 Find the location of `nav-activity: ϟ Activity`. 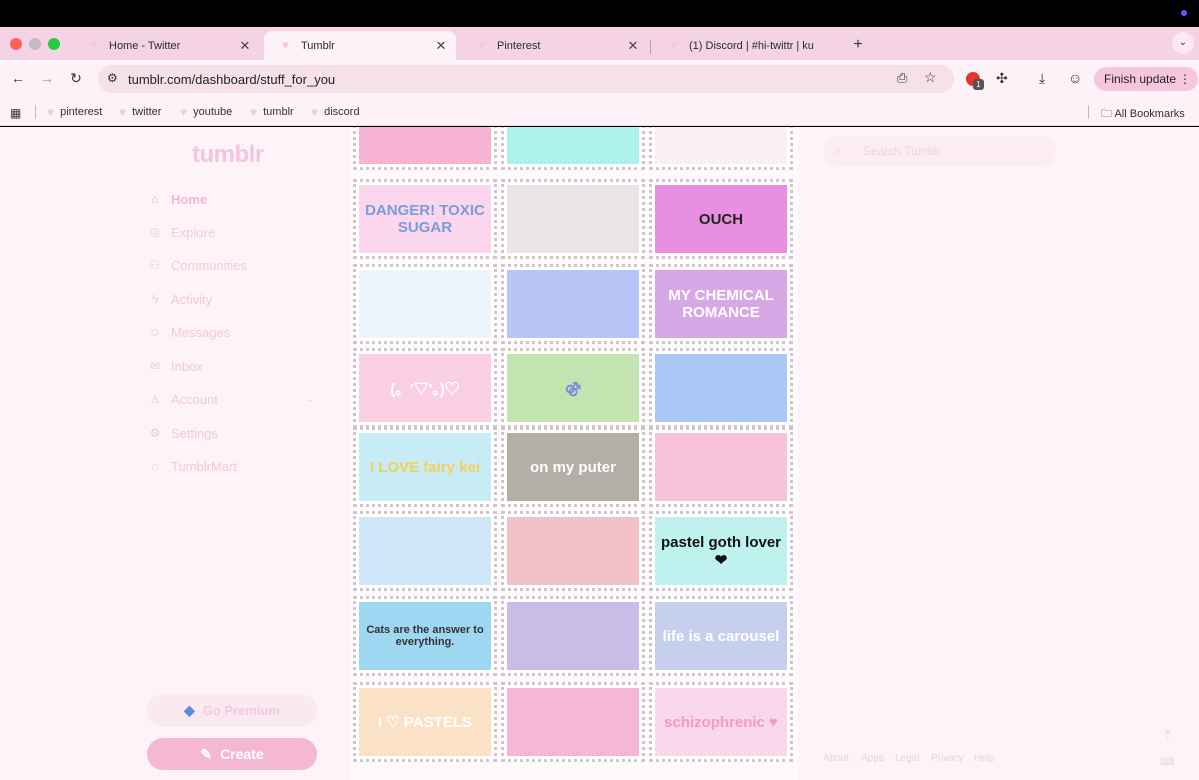

nav-activity: ϟ Activity is located at coordinates (179, 299).